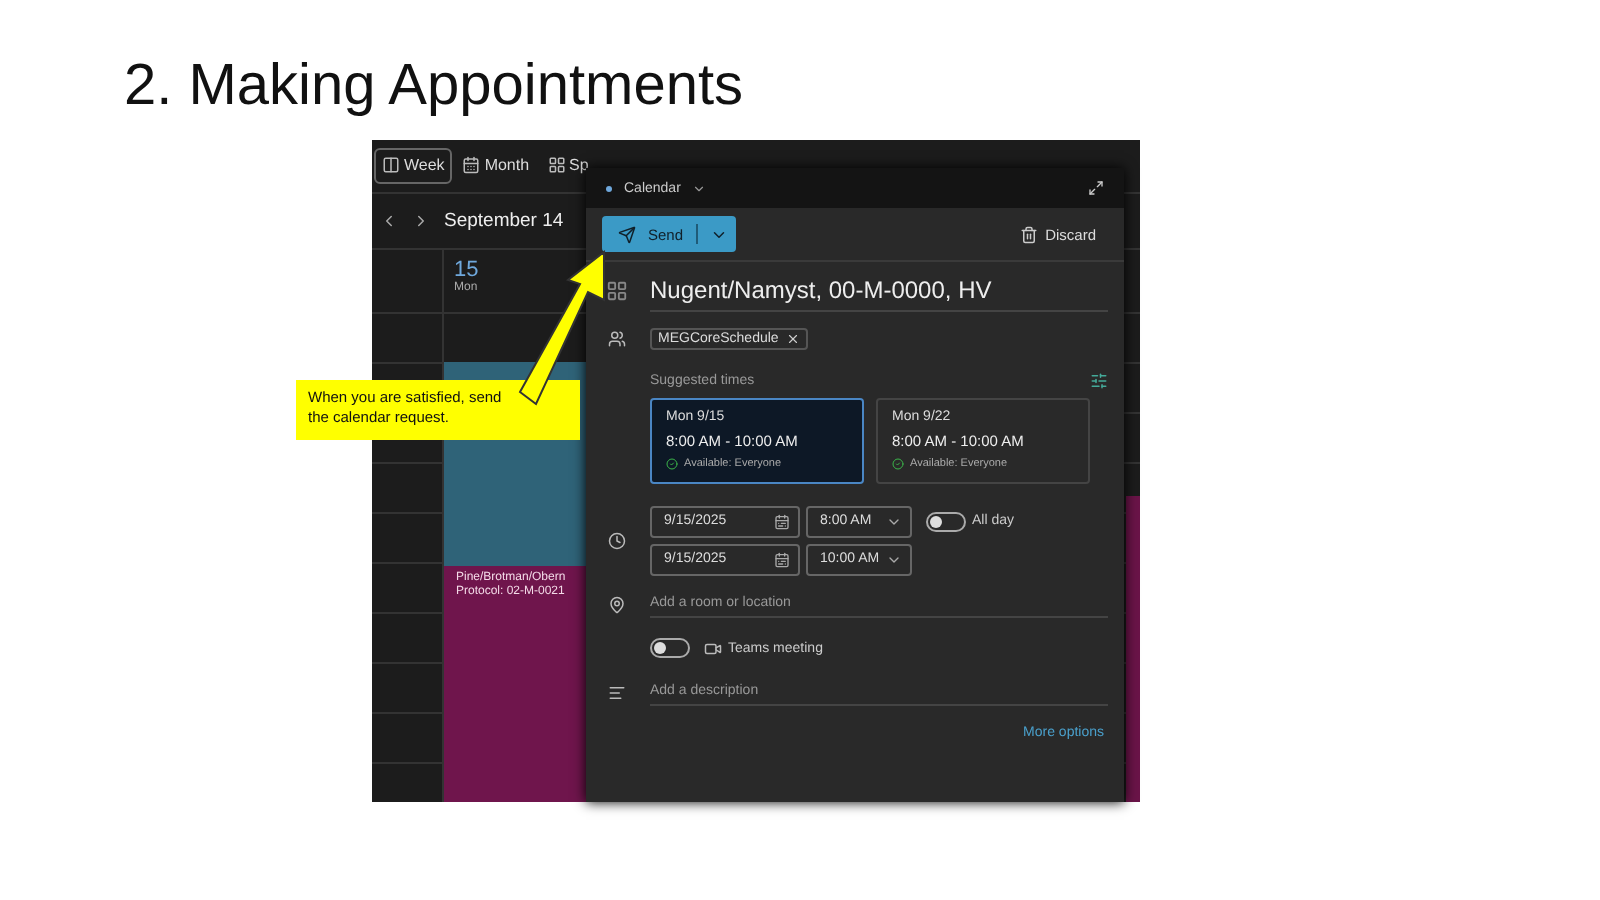 This screenshot has height=900, width=1600. Describe the element at coordinates (616, 338) in the screenshot. I see `people-icon` at that location.